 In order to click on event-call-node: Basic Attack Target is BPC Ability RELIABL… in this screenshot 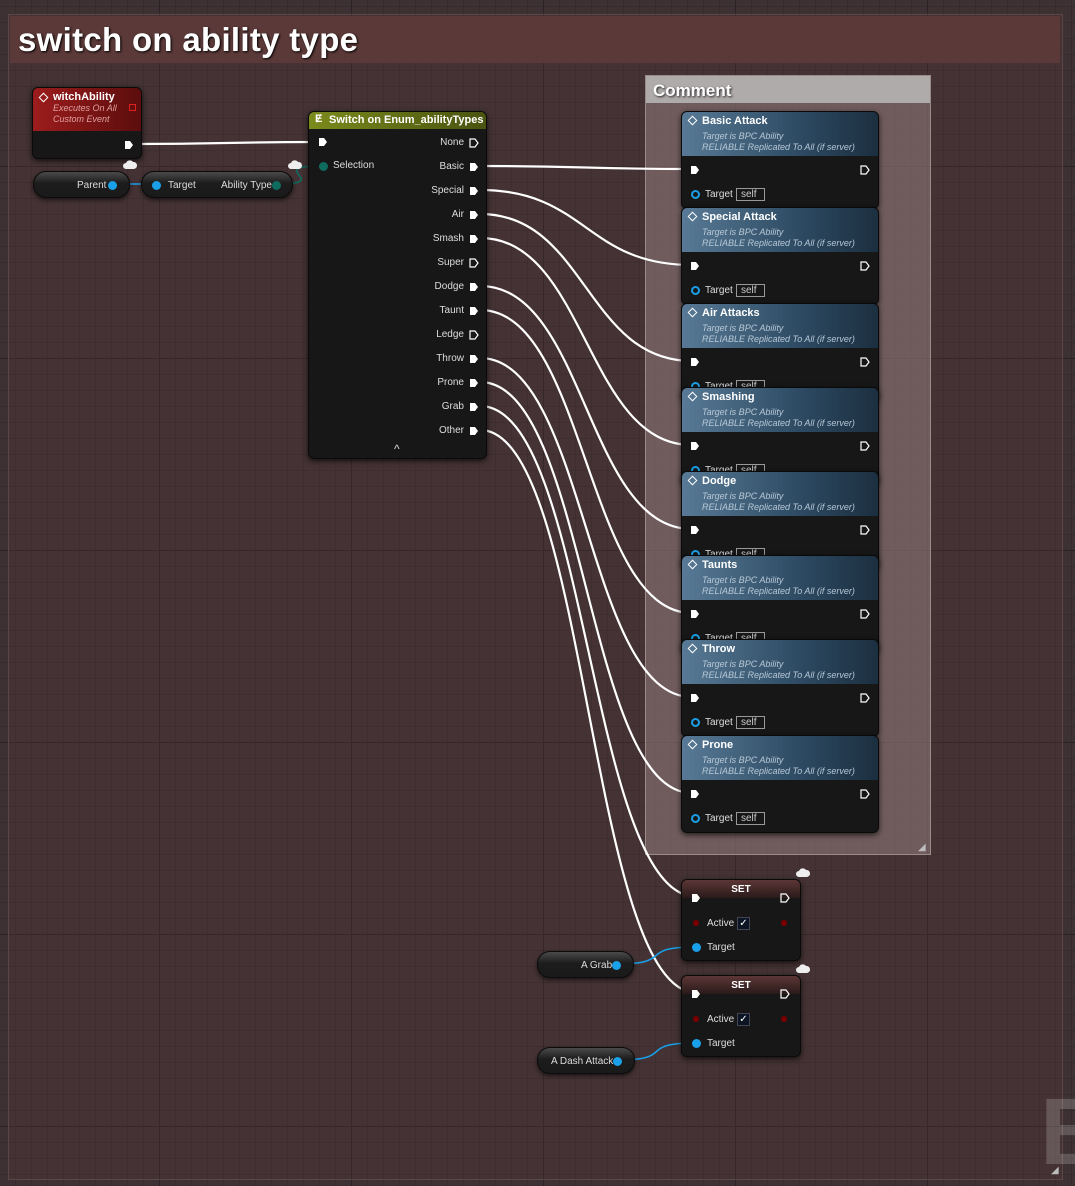, I will do `click(780, 160)`.